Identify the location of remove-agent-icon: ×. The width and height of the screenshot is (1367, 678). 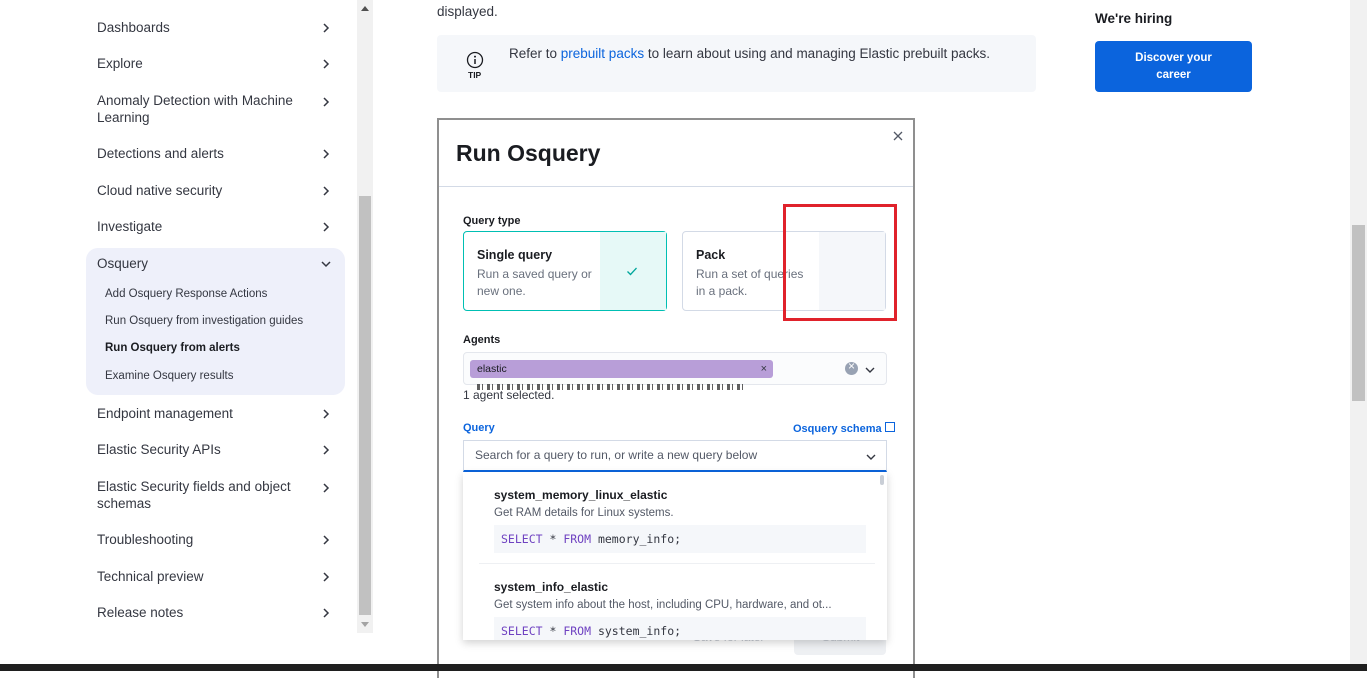
(764, 369).